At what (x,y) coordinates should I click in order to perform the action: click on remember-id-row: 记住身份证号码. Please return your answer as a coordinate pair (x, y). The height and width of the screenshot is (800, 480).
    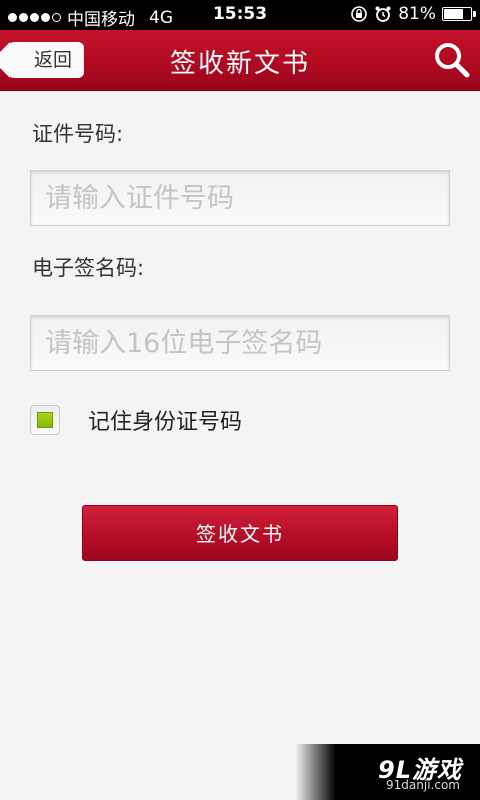
    Looking at the image, I should click on (136, 420).